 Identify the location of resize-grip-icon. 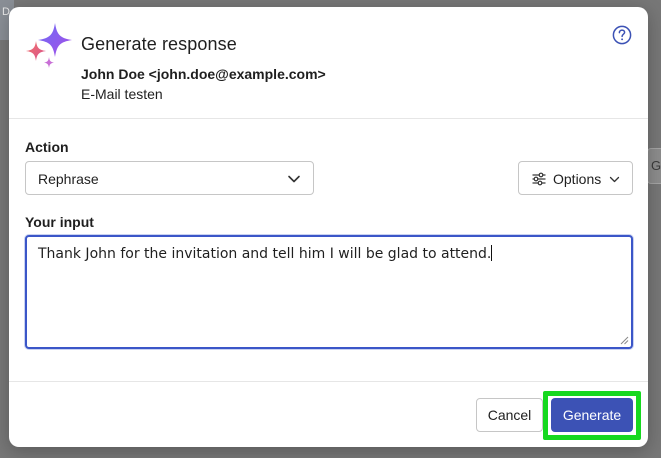
(624, 340).